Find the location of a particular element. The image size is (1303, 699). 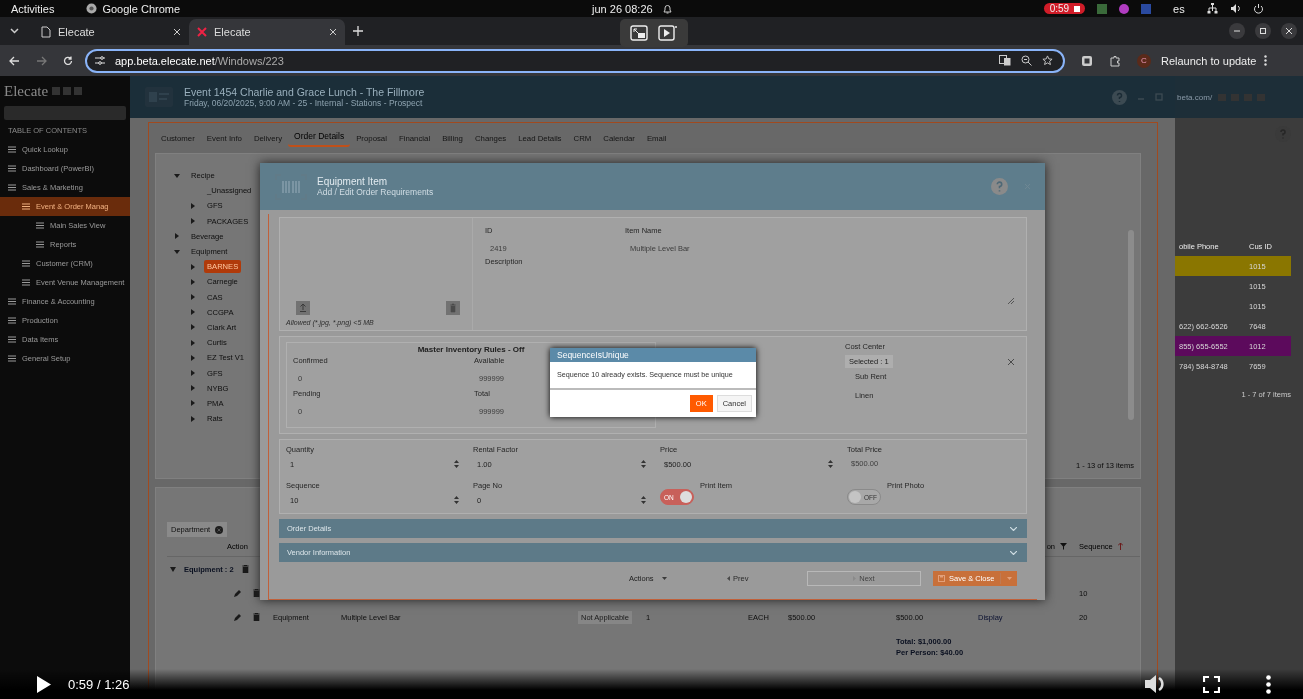

new-tab-icon is located at coordinates (358, 31).